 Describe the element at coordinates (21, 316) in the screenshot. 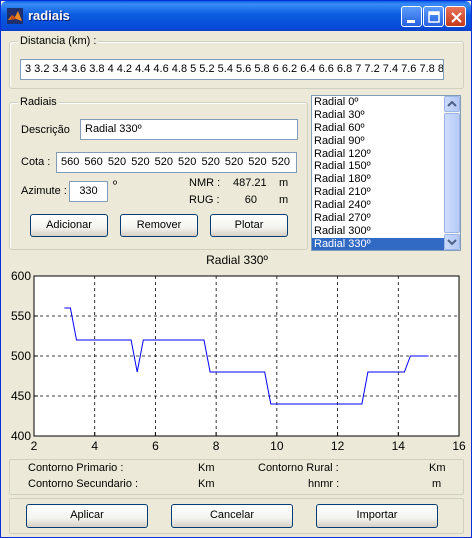

I see `y-tick-label: 550` at that location.